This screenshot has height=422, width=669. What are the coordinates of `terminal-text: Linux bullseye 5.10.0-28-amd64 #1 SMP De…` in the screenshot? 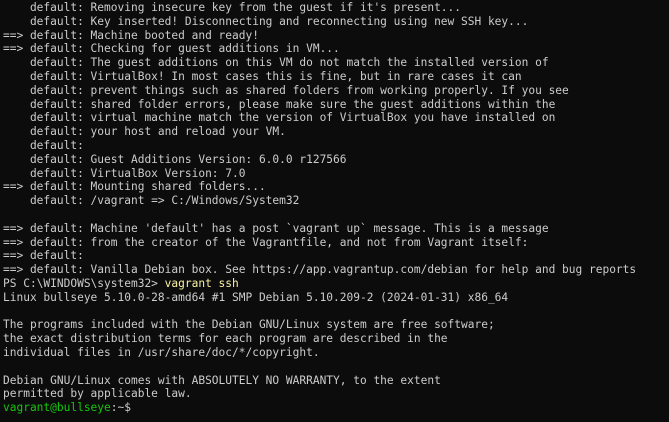 It's located at (256, 297).